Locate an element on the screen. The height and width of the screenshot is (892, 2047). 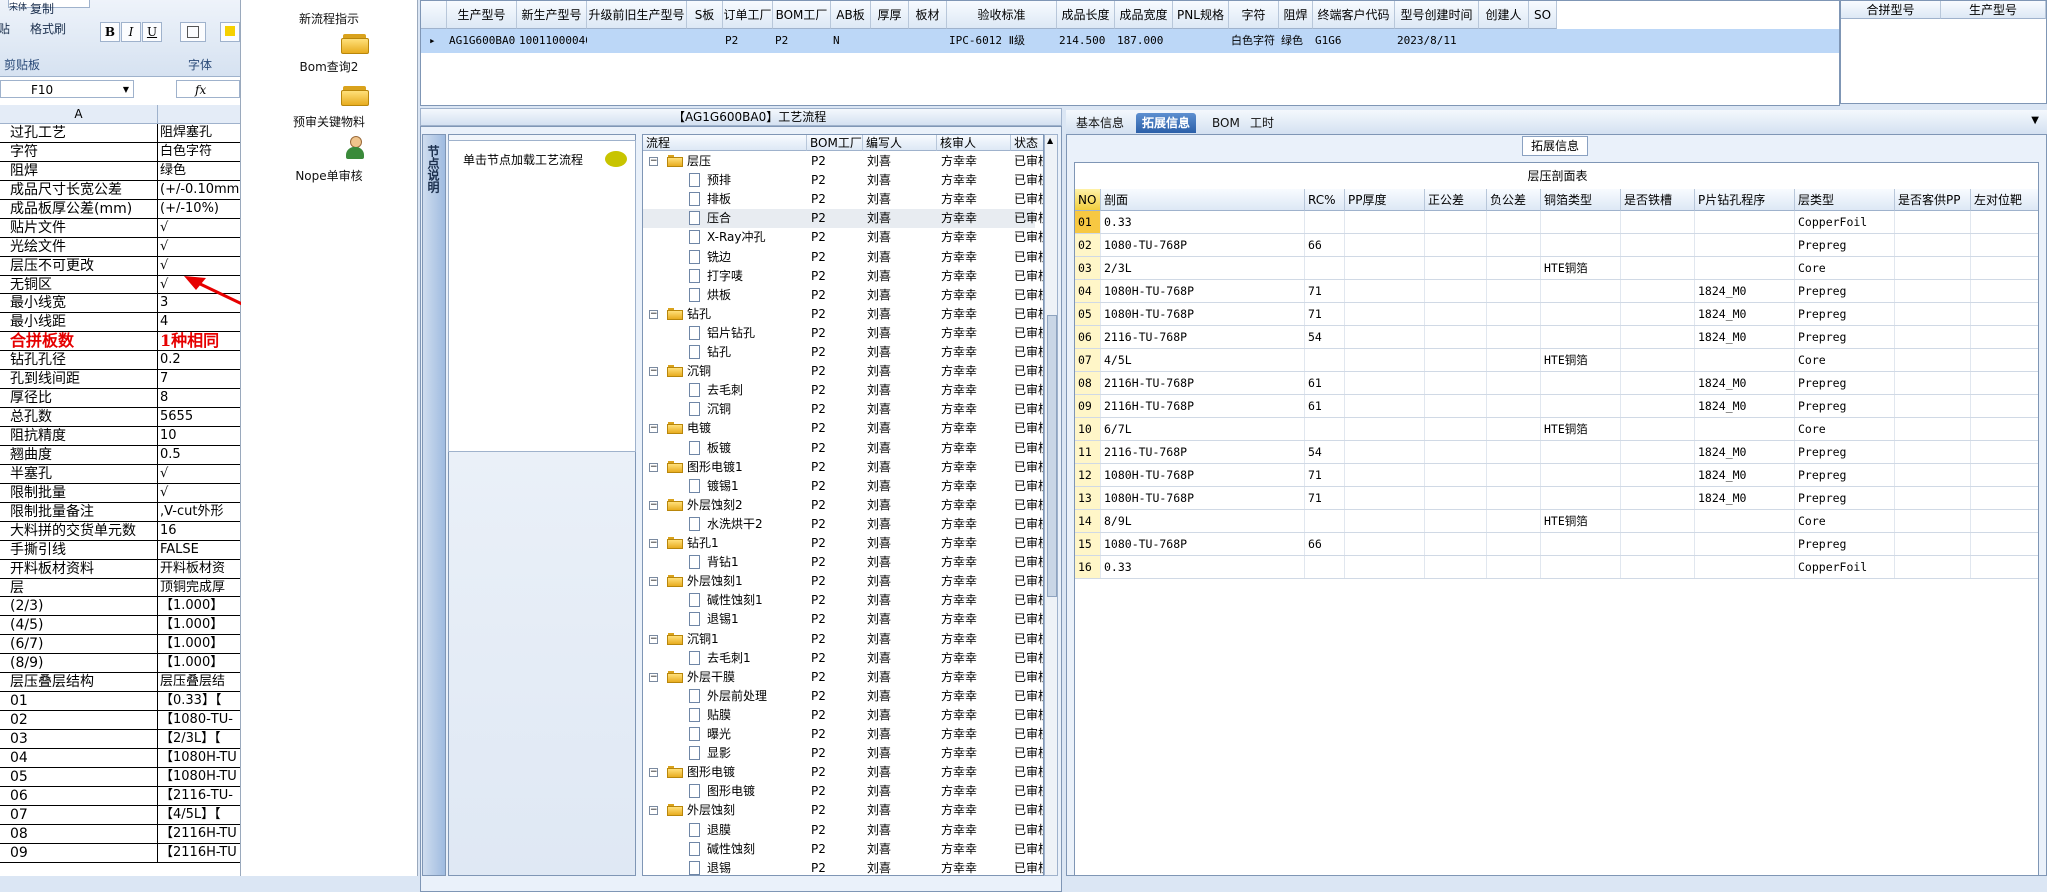
bold-button: B is located at coordinates (110, 32).